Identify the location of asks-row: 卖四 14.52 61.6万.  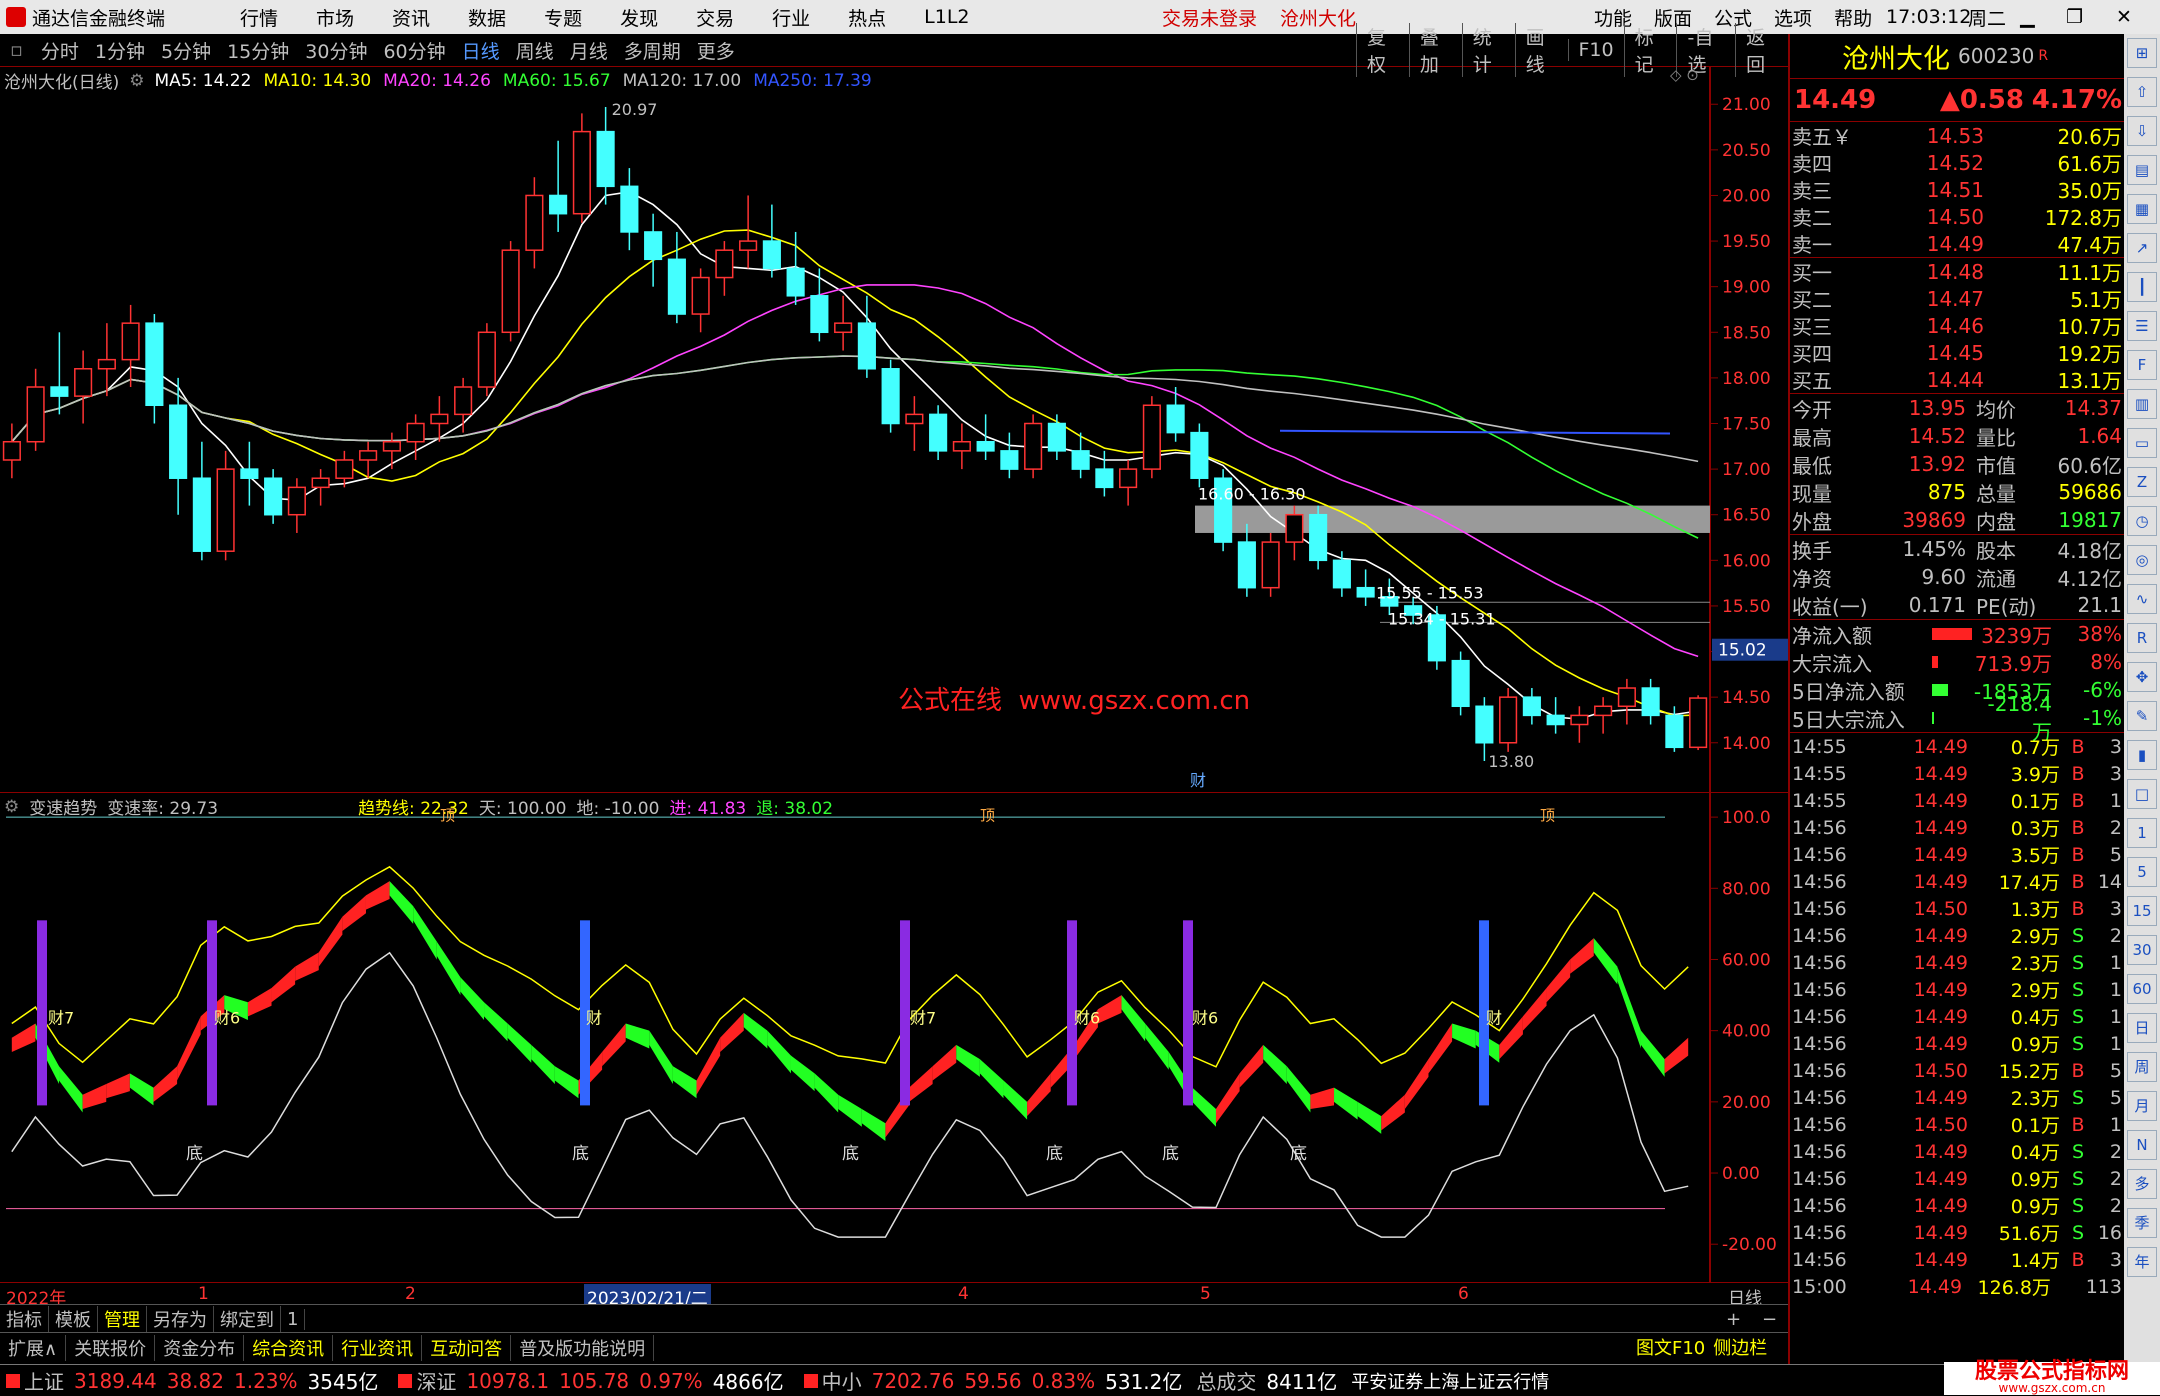
(1958, 163).